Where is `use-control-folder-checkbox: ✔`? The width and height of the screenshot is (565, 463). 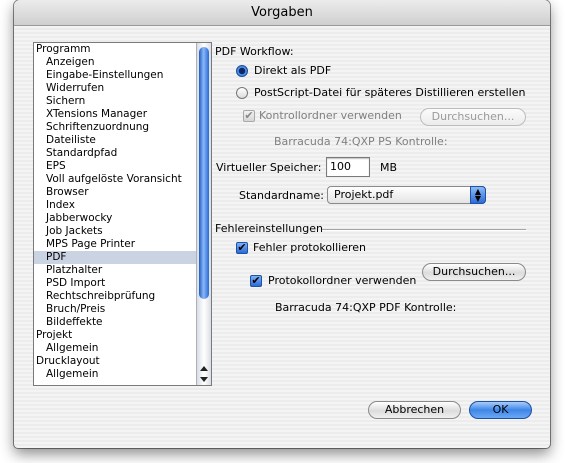
use-control-folder-checkbox: ✔ is located at coordinates (249, 116).